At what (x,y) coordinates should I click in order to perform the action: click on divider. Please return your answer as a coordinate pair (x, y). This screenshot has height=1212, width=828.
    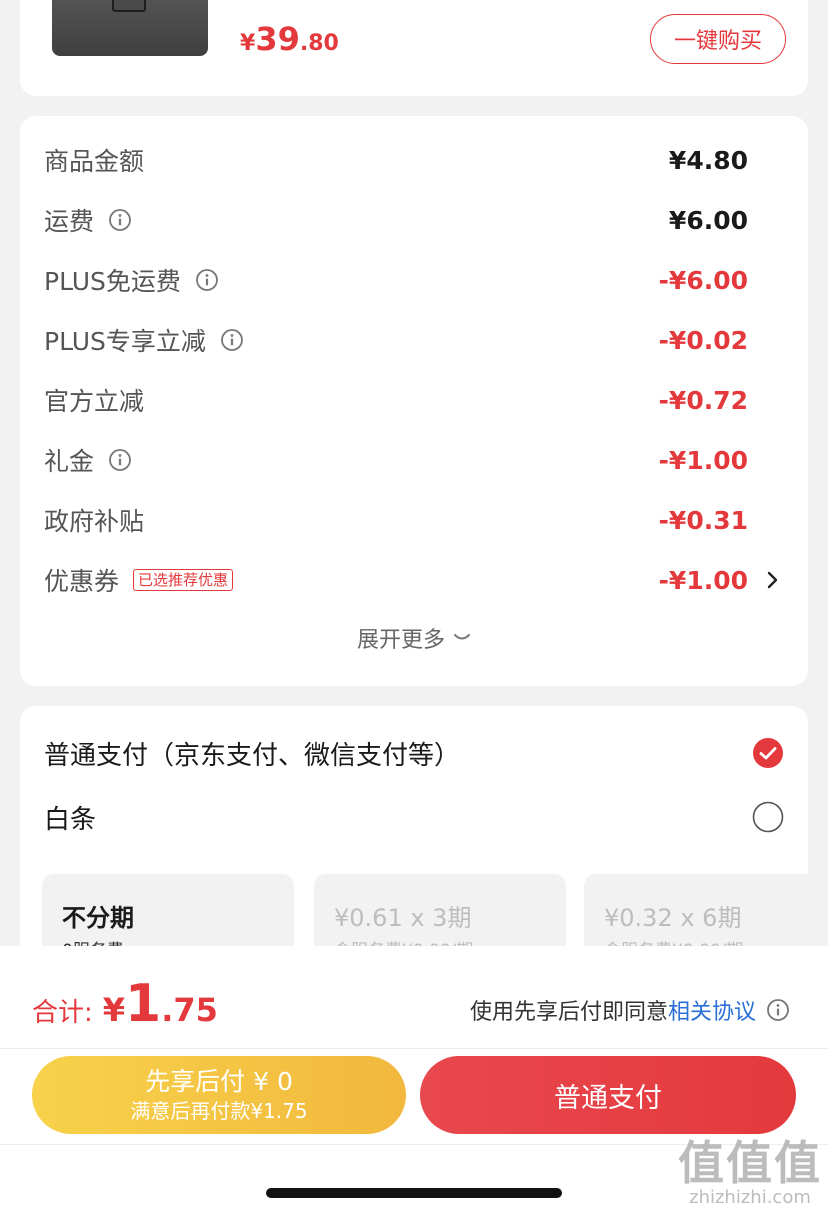
    Looking at the image, I should click on (414, 1048).